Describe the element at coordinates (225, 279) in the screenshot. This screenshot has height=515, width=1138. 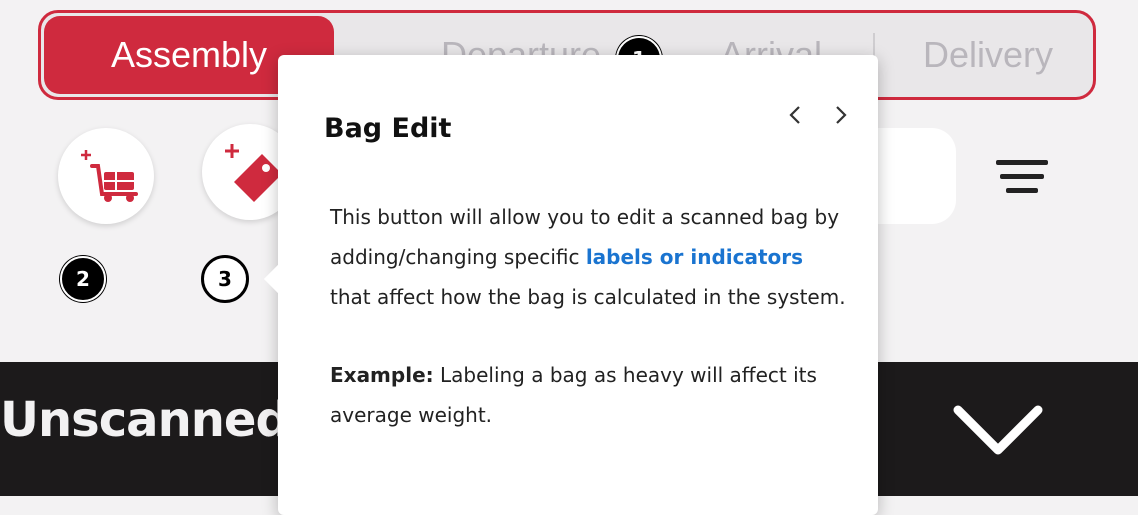
I see `step-badge-3: 3` at that location.